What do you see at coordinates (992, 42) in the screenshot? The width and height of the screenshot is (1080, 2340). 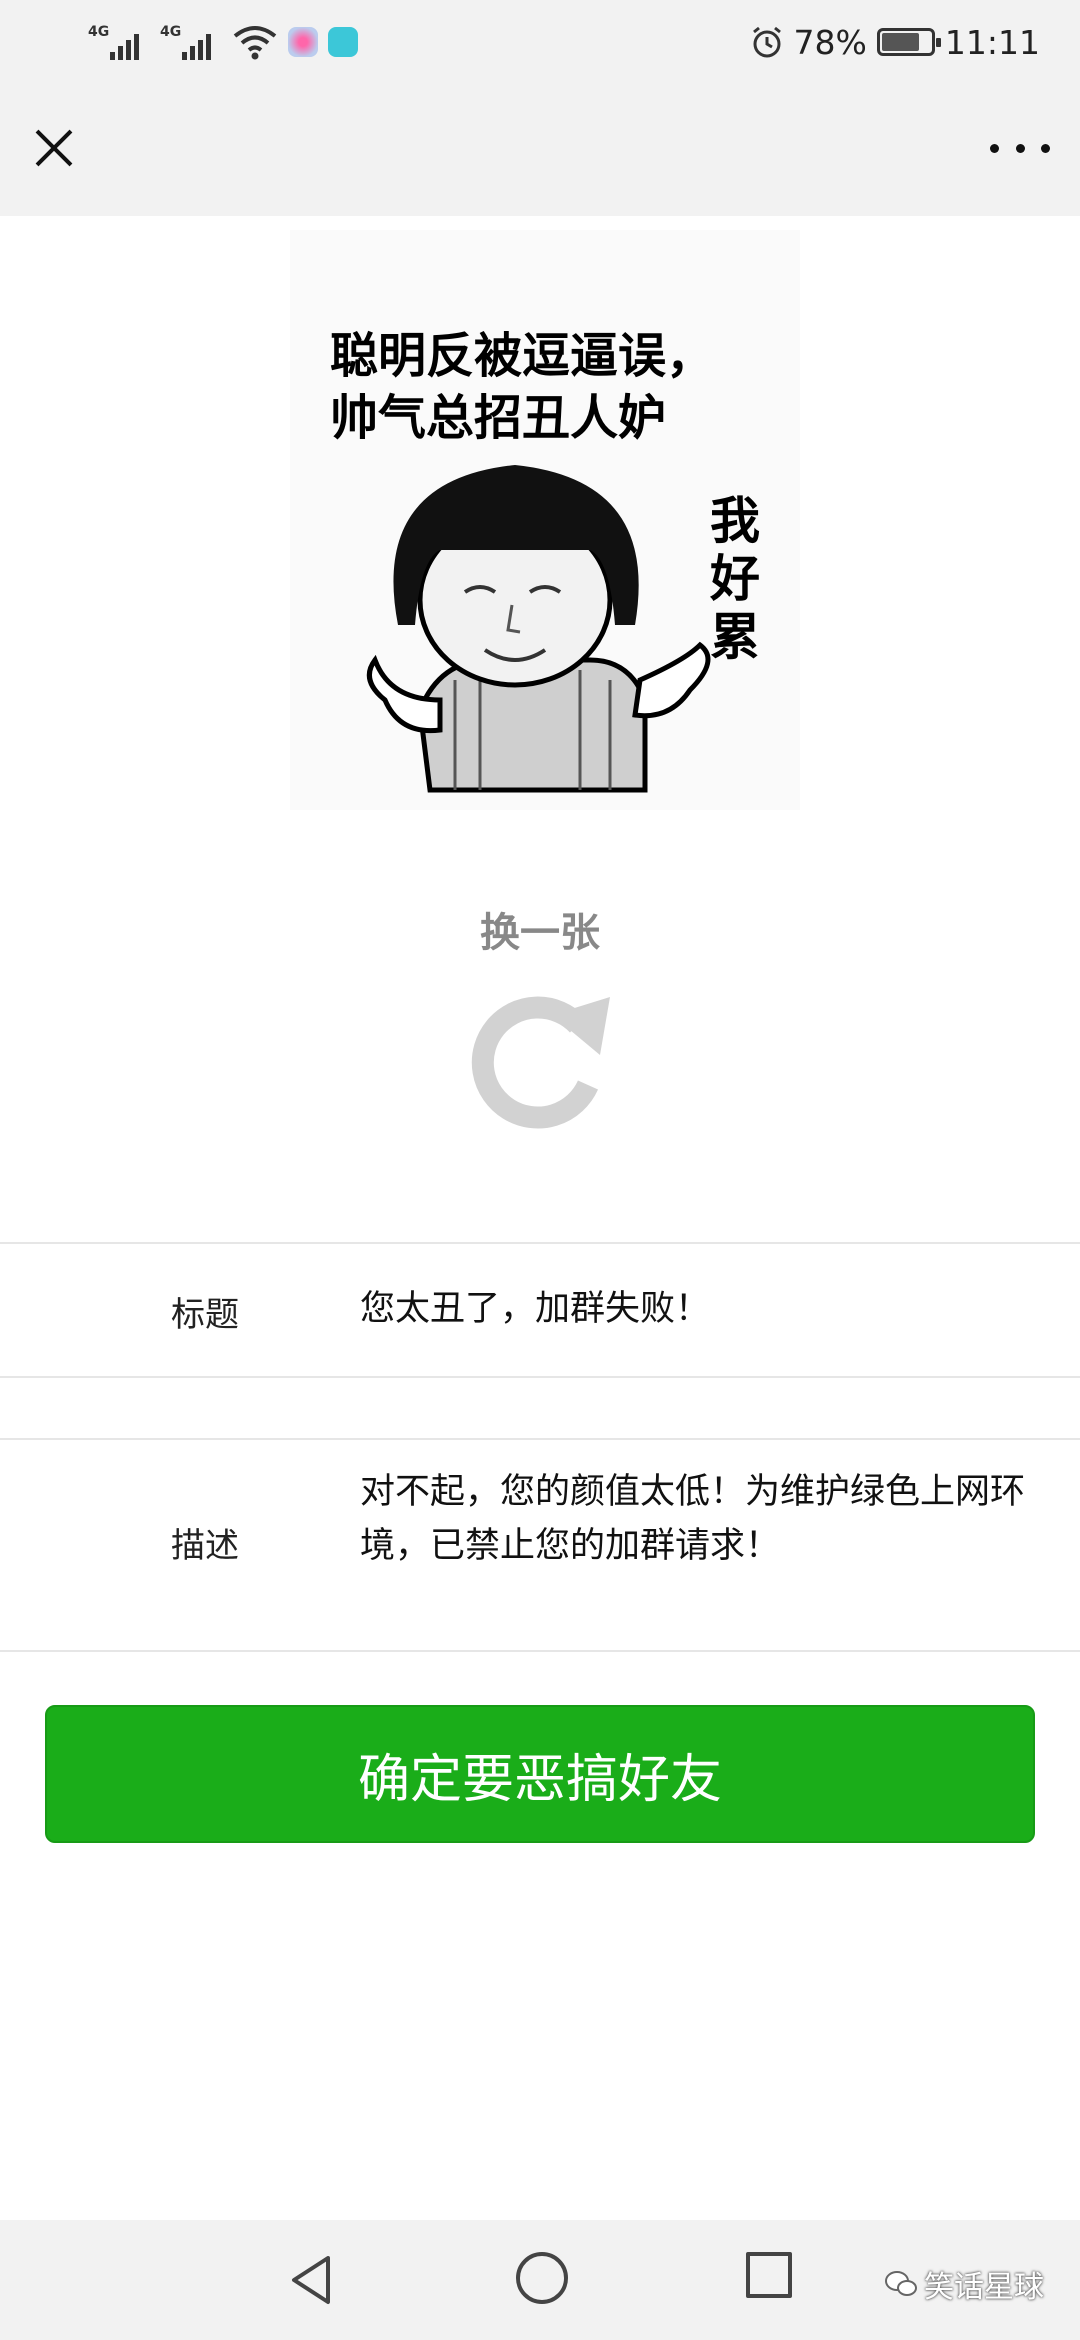 I see `clock: 11:11` at bounding box center [992, 42].